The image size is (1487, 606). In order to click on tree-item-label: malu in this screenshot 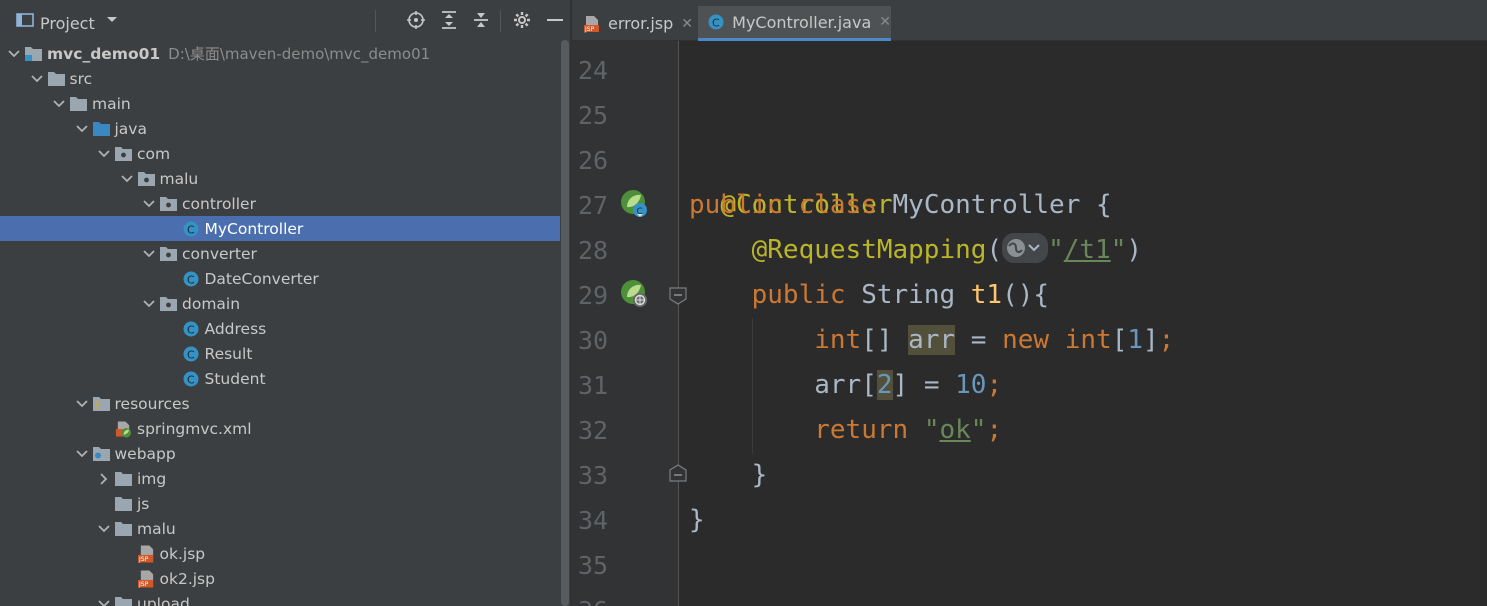, I will do `click(179, 178)`.